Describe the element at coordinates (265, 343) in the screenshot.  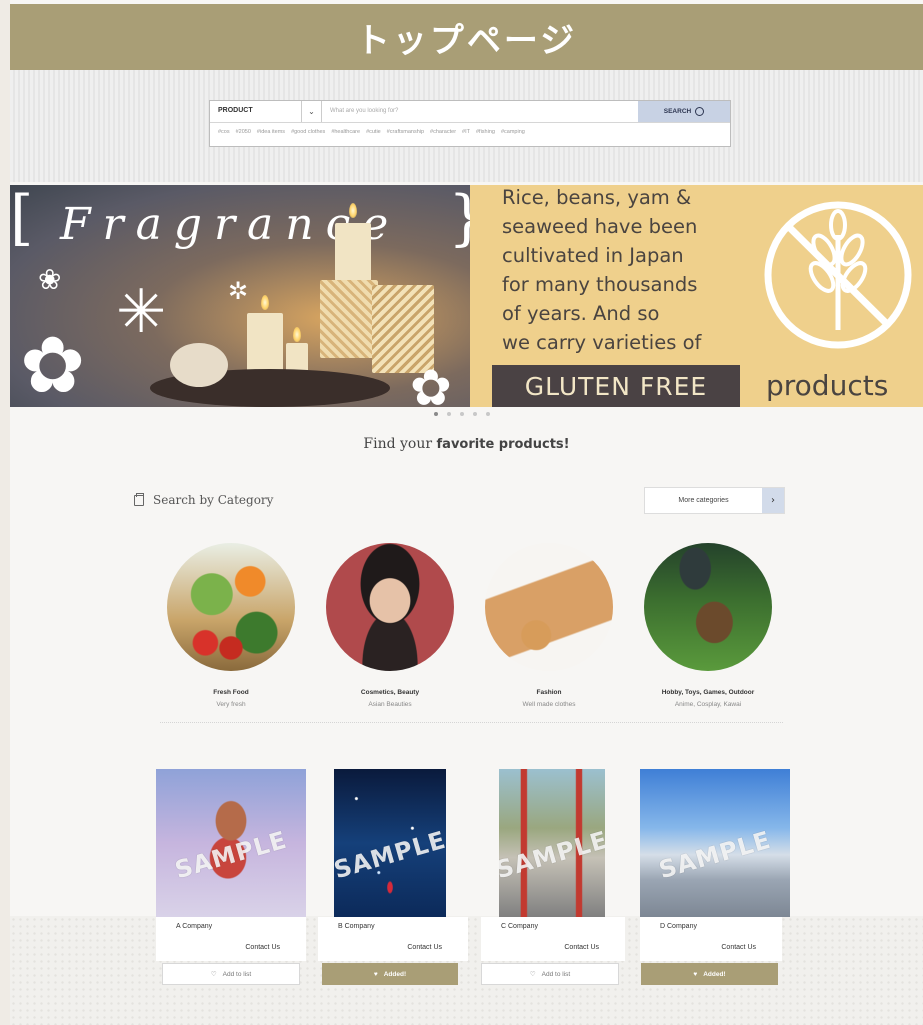
I see `candle-image` at that location.